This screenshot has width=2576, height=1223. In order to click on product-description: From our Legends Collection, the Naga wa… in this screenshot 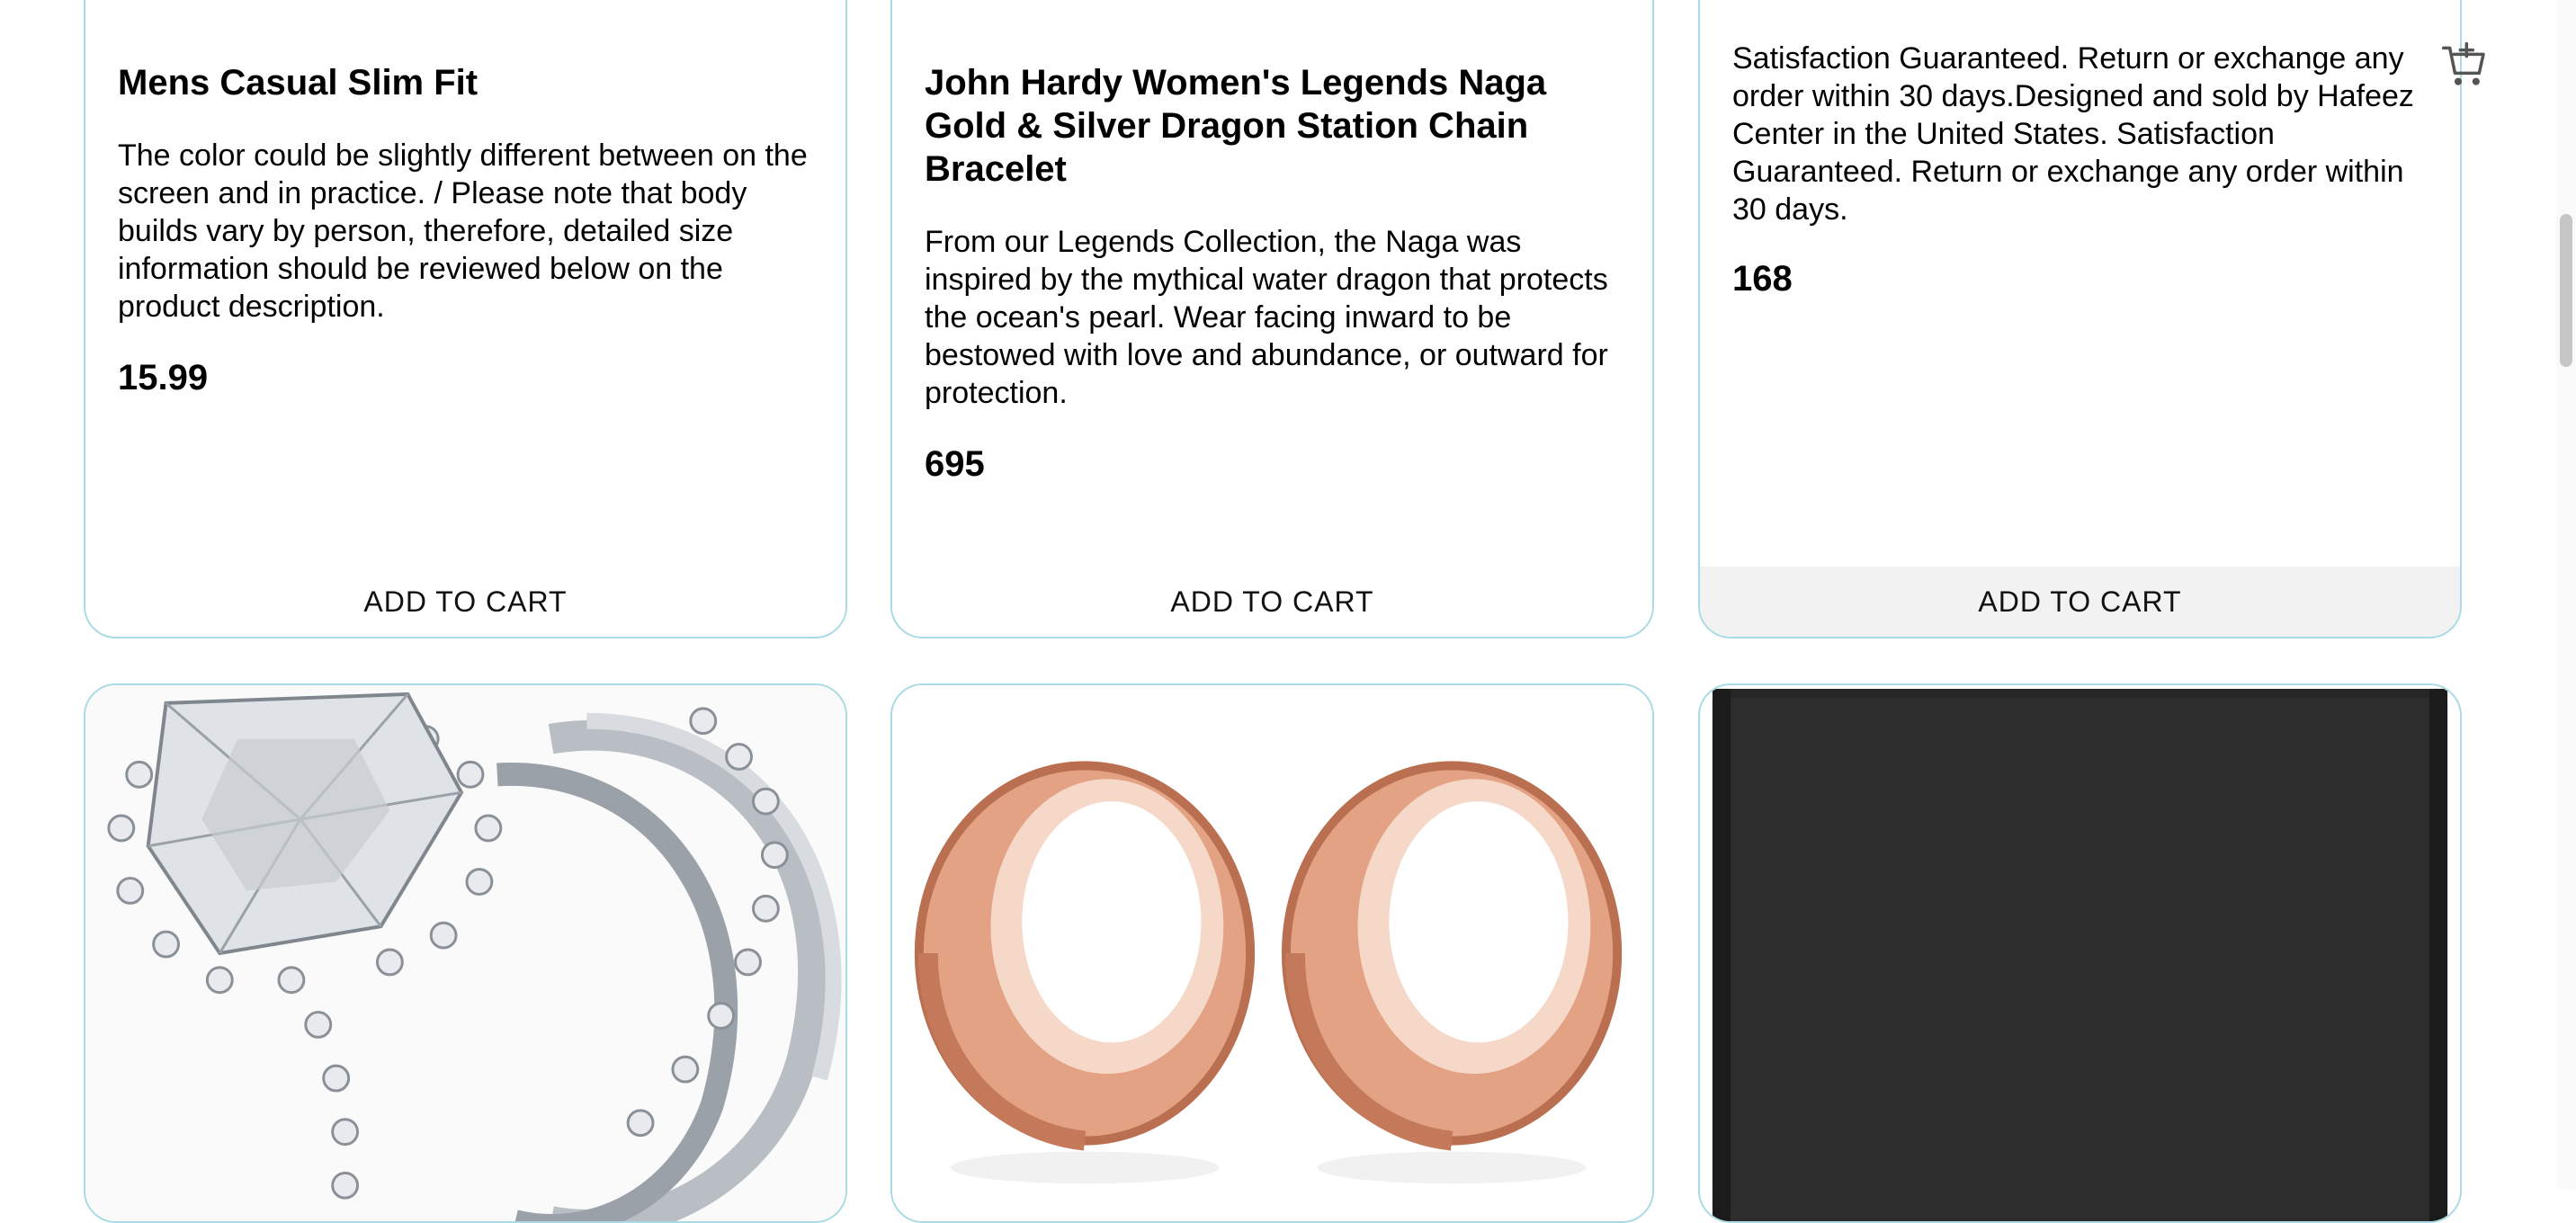, I will do `click(1266, 317)`.